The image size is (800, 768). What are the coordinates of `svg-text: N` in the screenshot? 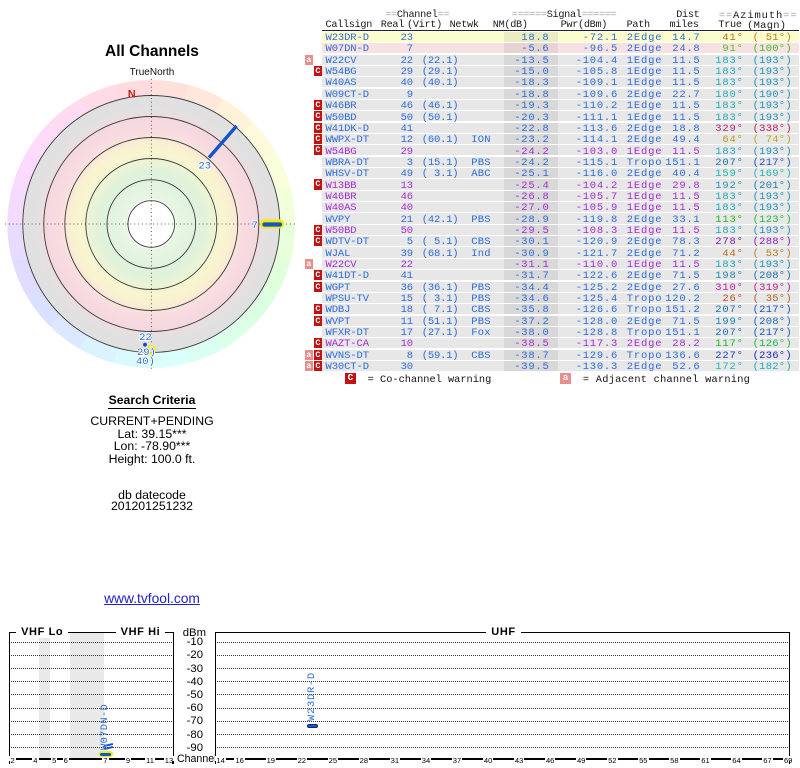 It's located at (132, 95).